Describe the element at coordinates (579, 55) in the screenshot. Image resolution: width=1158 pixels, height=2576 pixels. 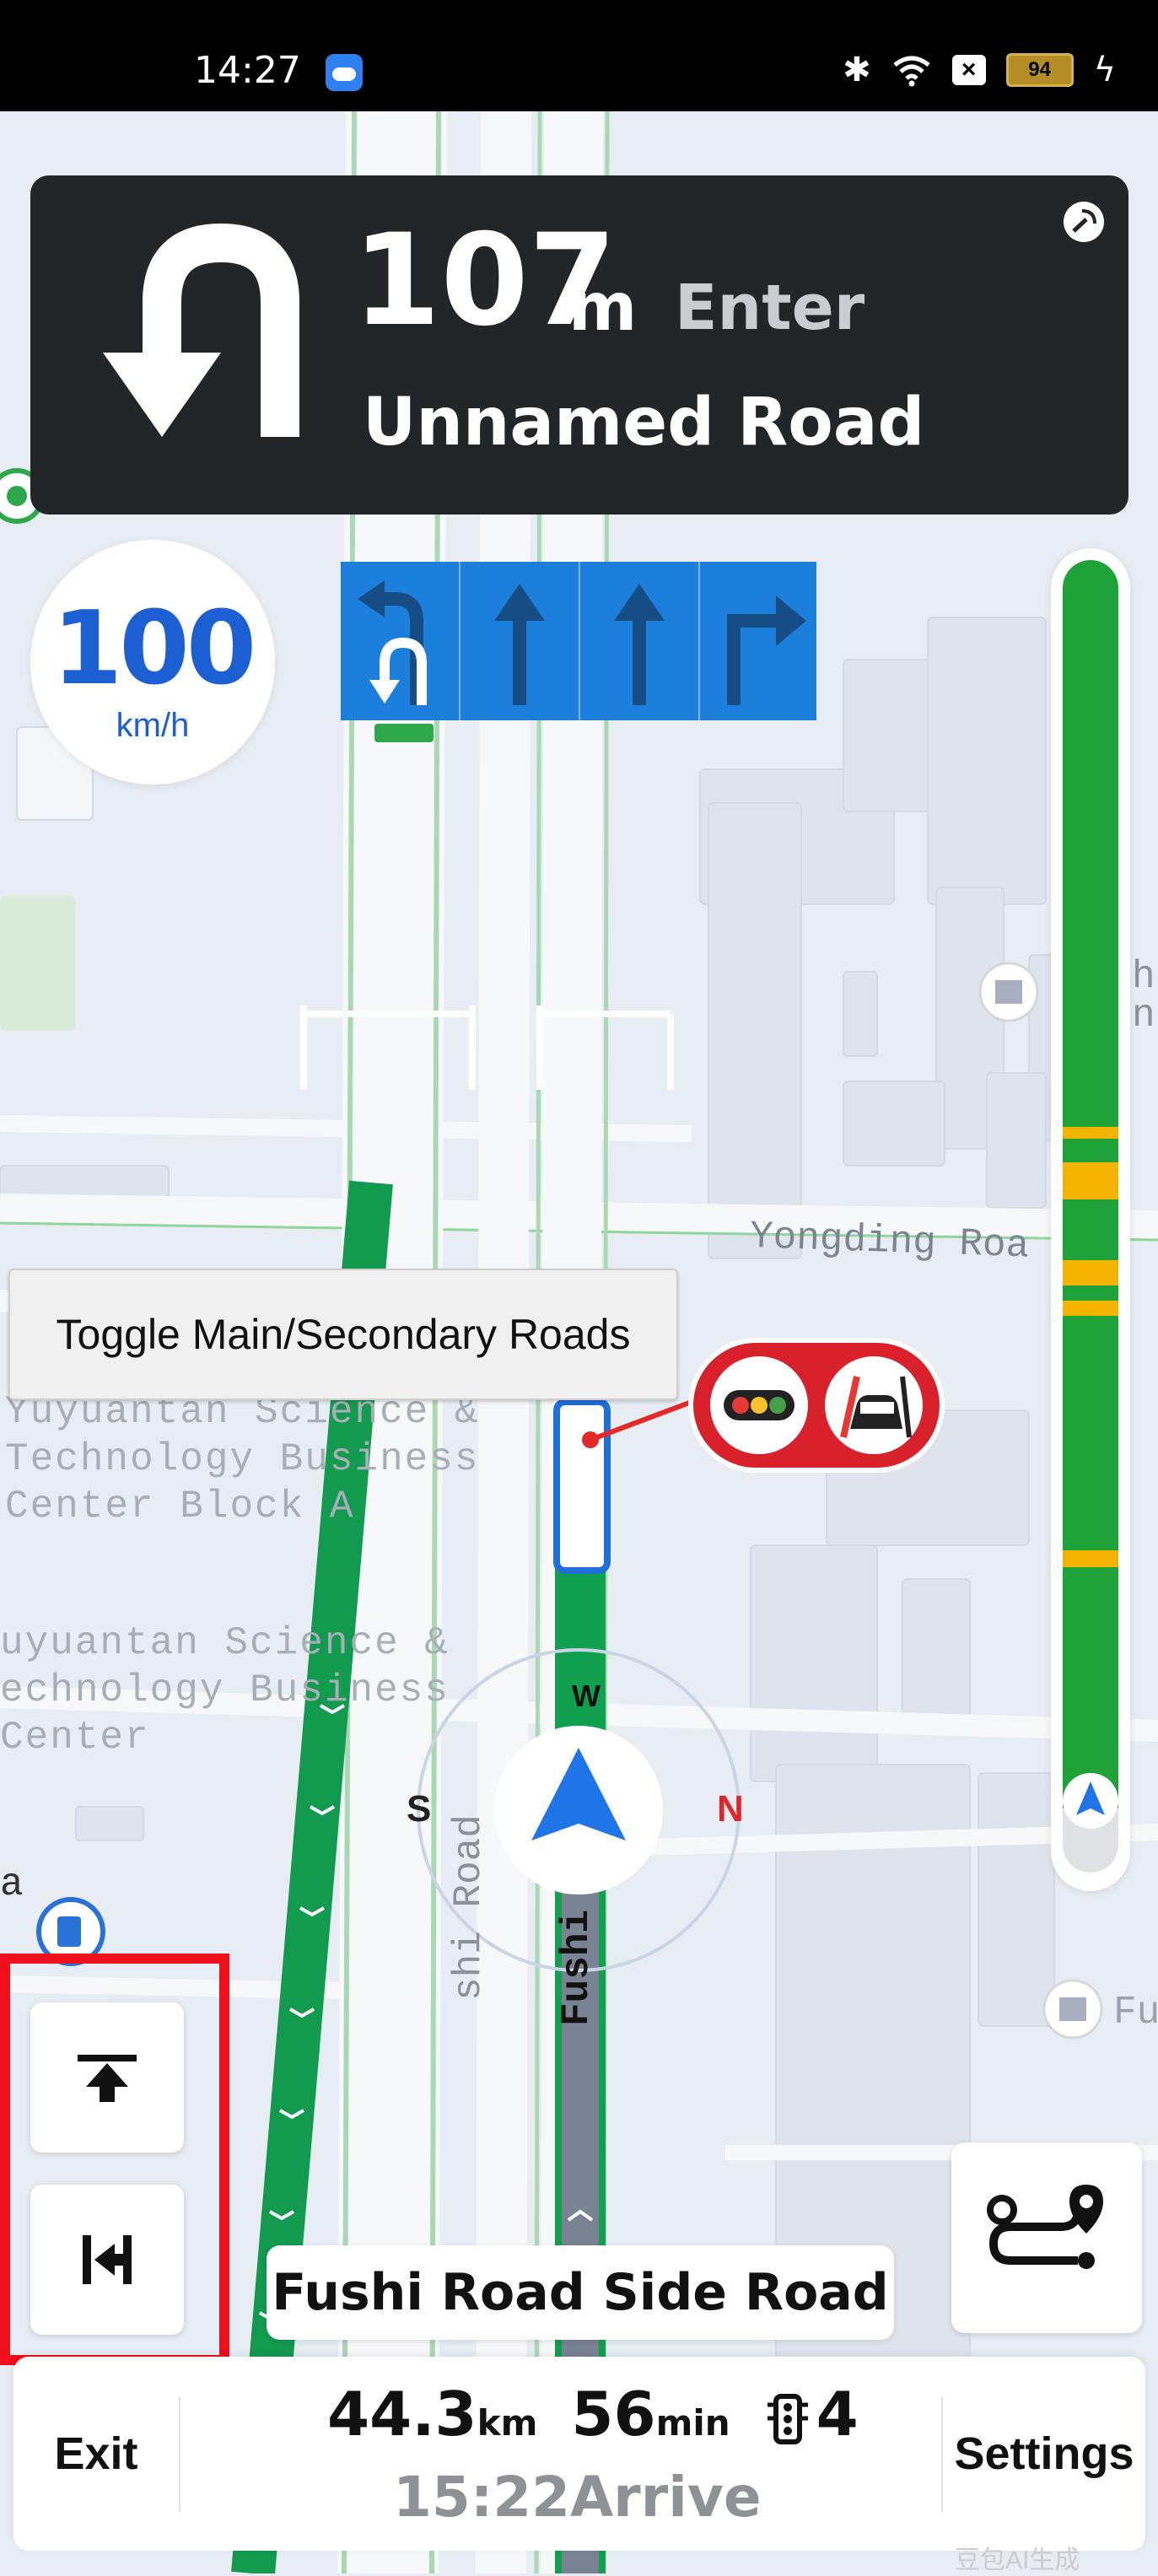
I see `status-bar: 14:27 ✱ × 94 ϟ` at that location.